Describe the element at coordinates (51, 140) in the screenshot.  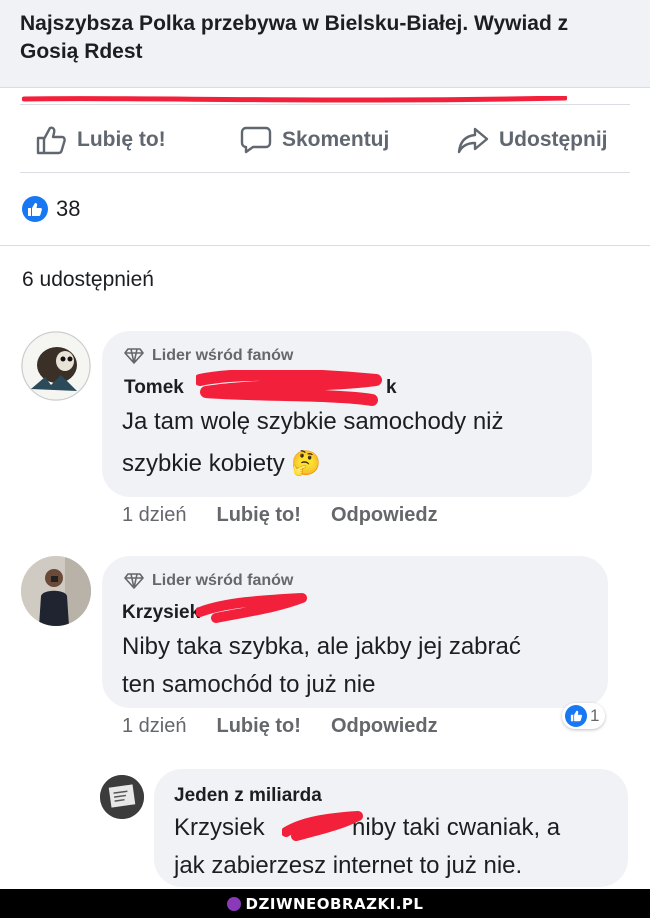
I see `thumbs-up-icon` at that location.